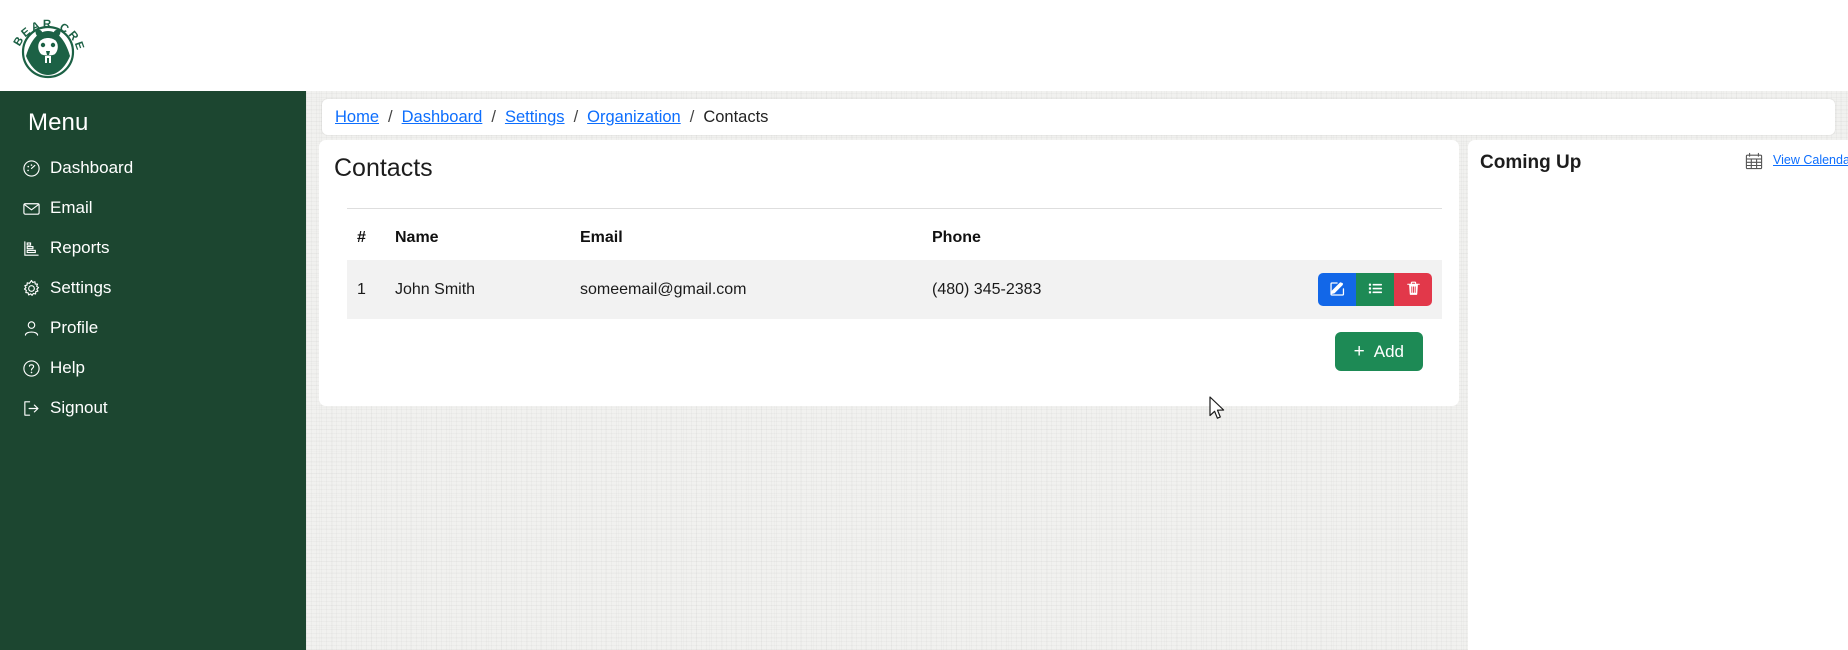  What do you see at coordinates (535, 117) in the screenshot?
I see `breadcrumb-link-settings: Settings` at bounding box center [535, 117].